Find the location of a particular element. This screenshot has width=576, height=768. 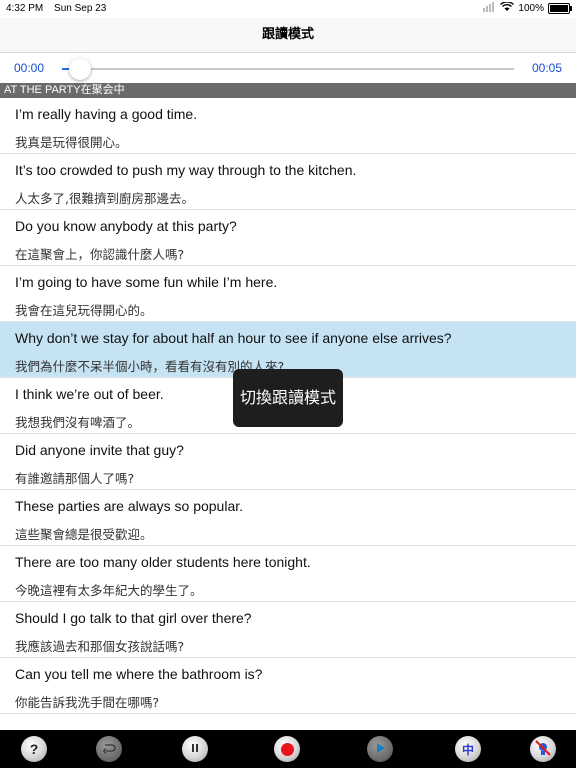

chinese-toggle-label: 中 is located at coordinates (467, 749).